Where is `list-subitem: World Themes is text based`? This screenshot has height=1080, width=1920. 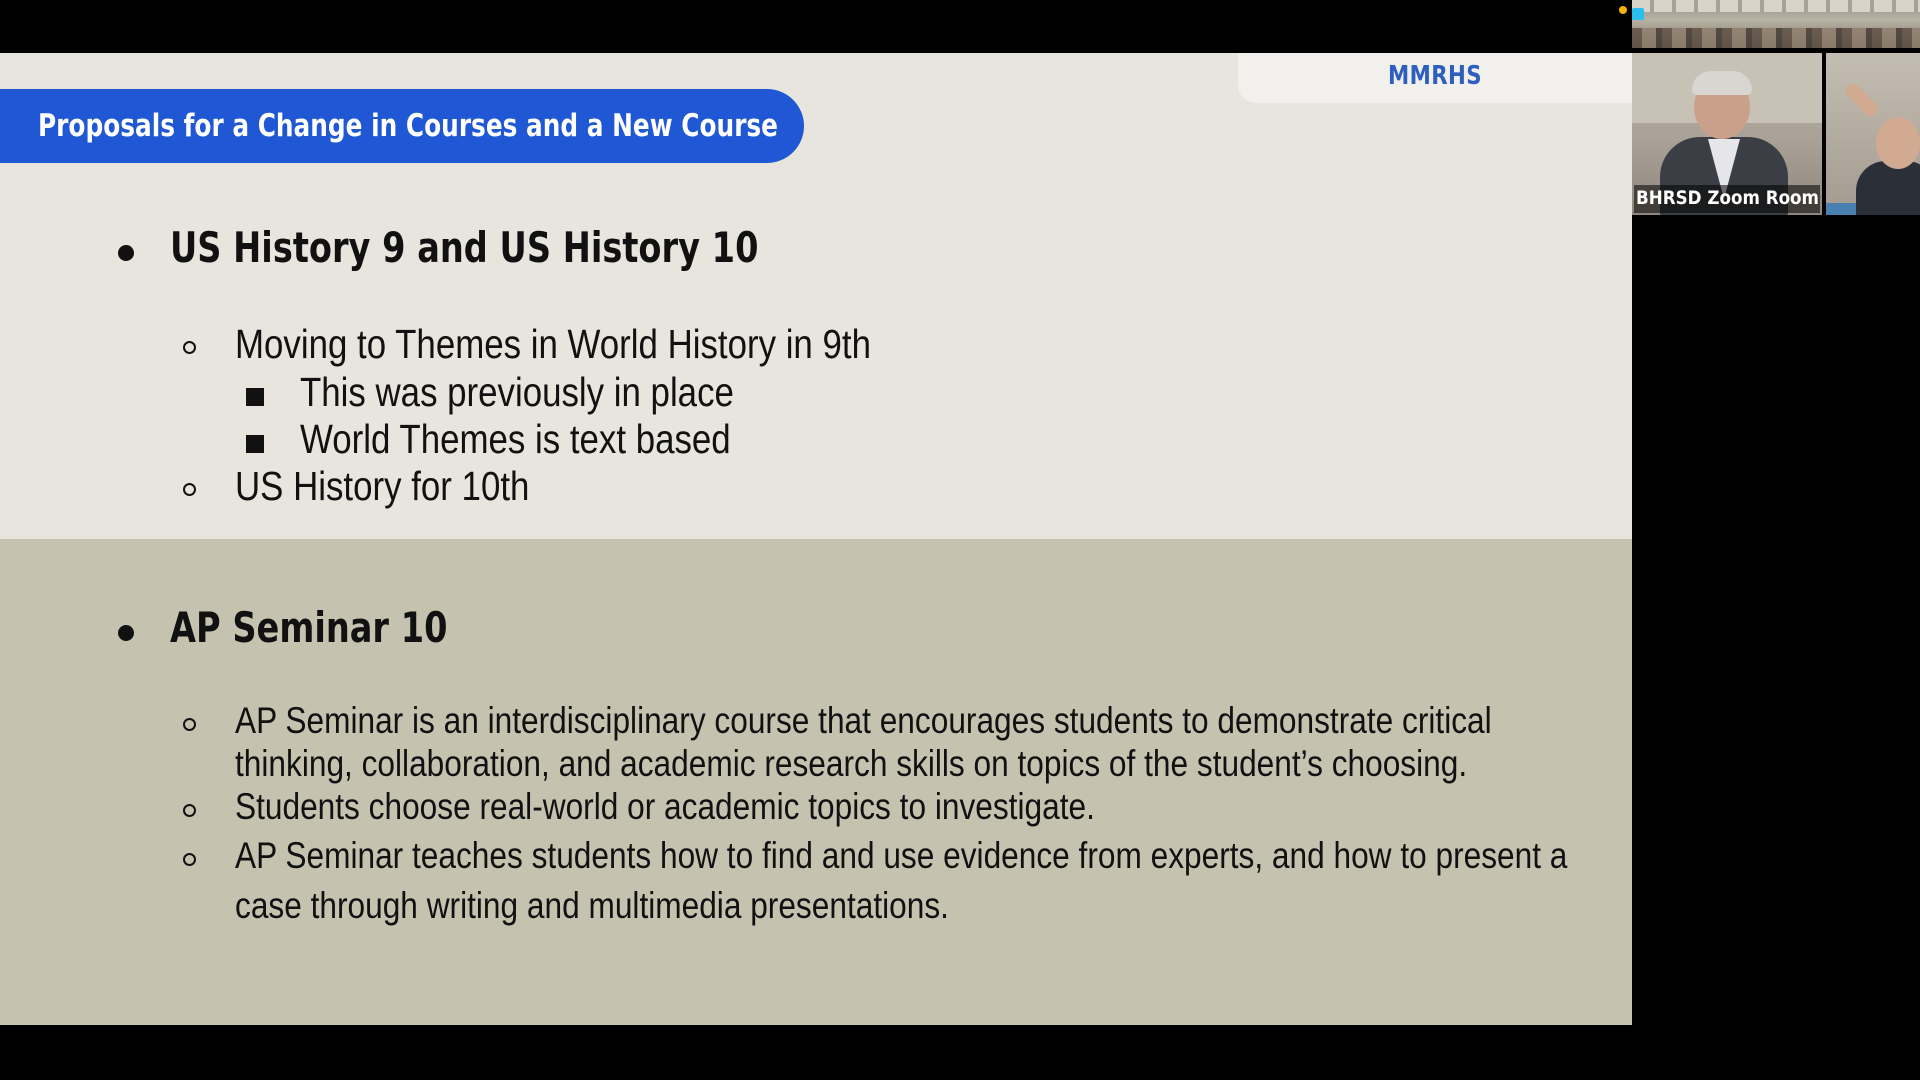
list-subitem: World Themes is text based is located at coordinates (515, 439).